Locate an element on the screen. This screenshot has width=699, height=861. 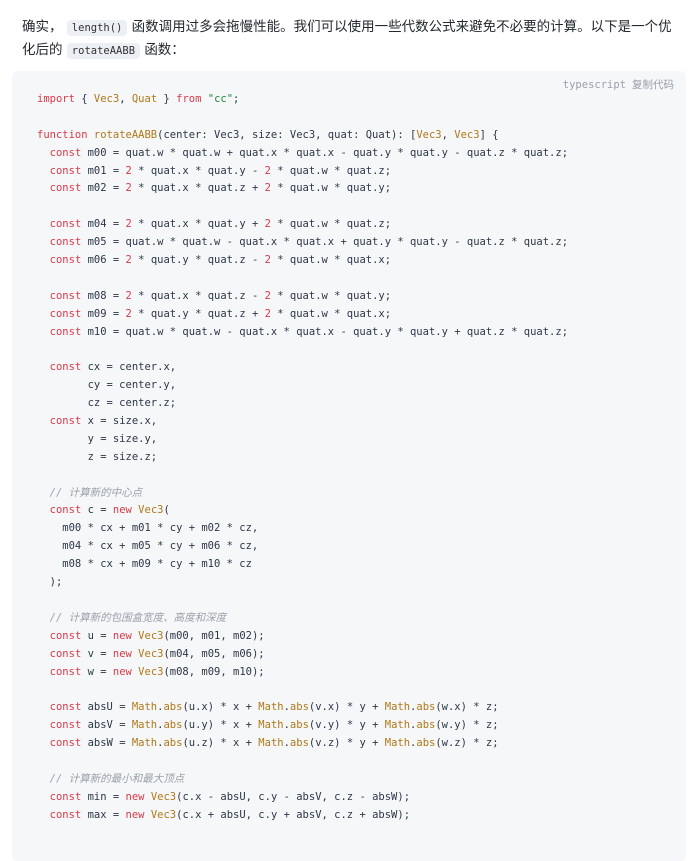
code-line: cz = center.z; is located at coordinates (302, 404).